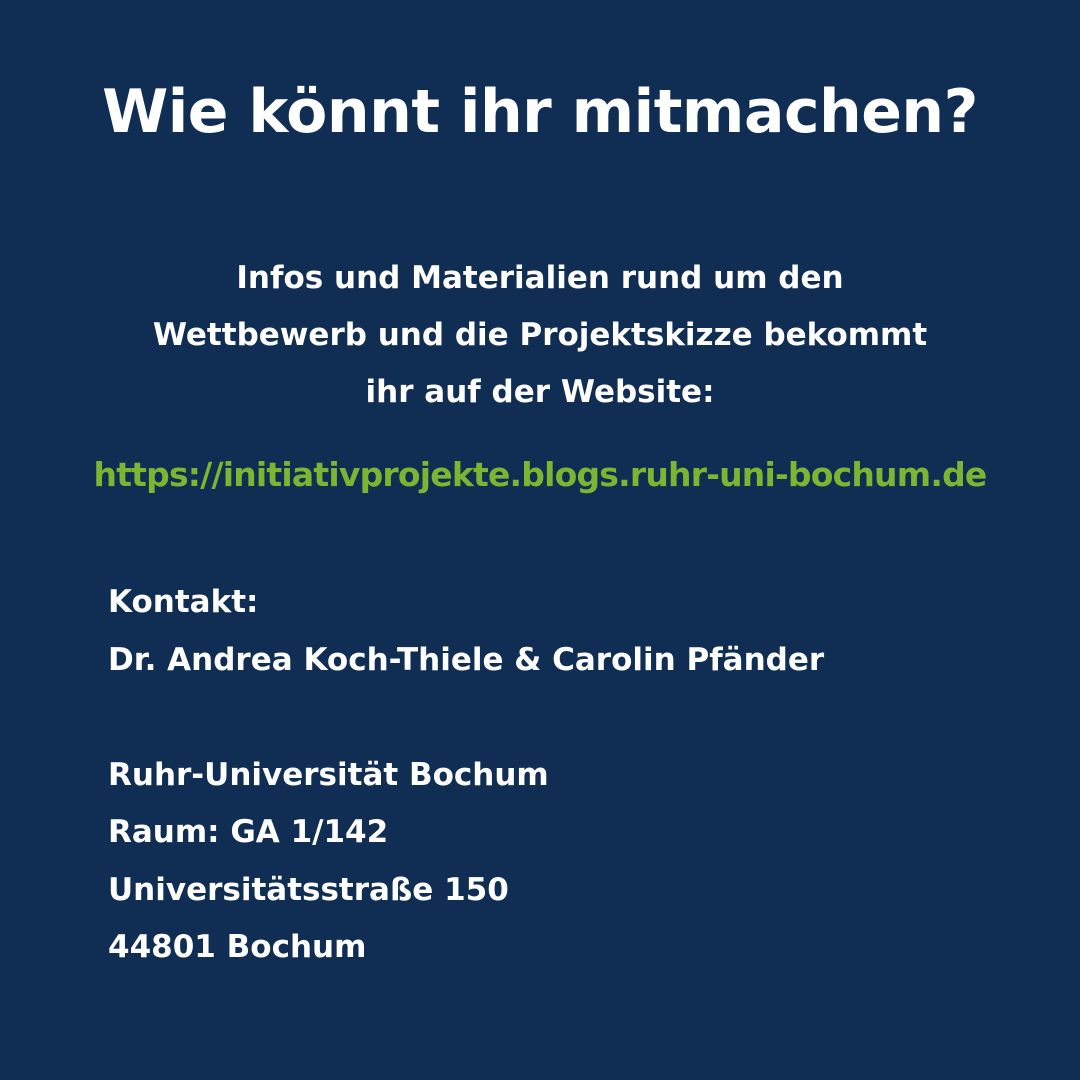 This screenshot has height=1080, width=1080. Describe the element at coordinates (248, 832) in the screenshot. I see `address-line-room: Raum: GA 1/142` at that location.